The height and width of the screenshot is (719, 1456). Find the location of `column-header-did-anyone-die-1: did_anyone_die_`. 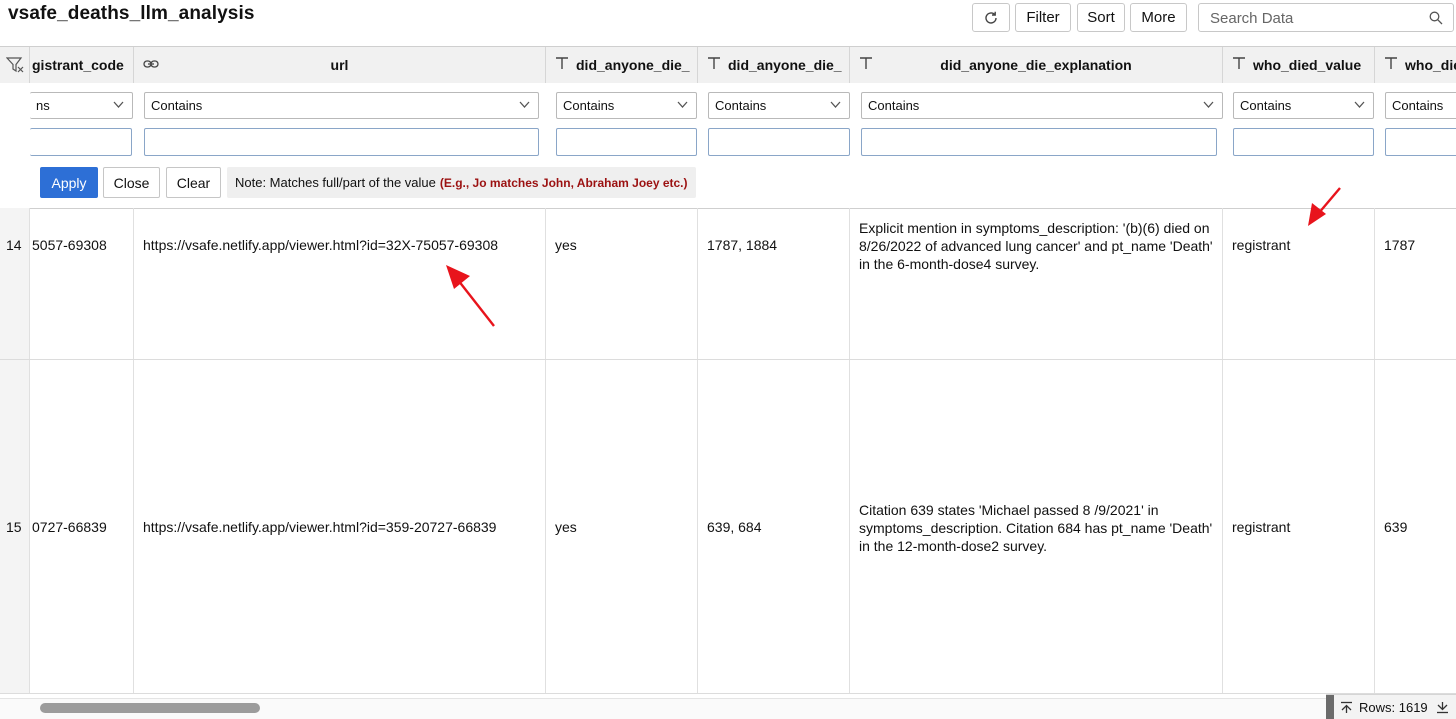

column-header-did-anyone-die-1: did_anyone_die_ is located at coordinates (622, 65).